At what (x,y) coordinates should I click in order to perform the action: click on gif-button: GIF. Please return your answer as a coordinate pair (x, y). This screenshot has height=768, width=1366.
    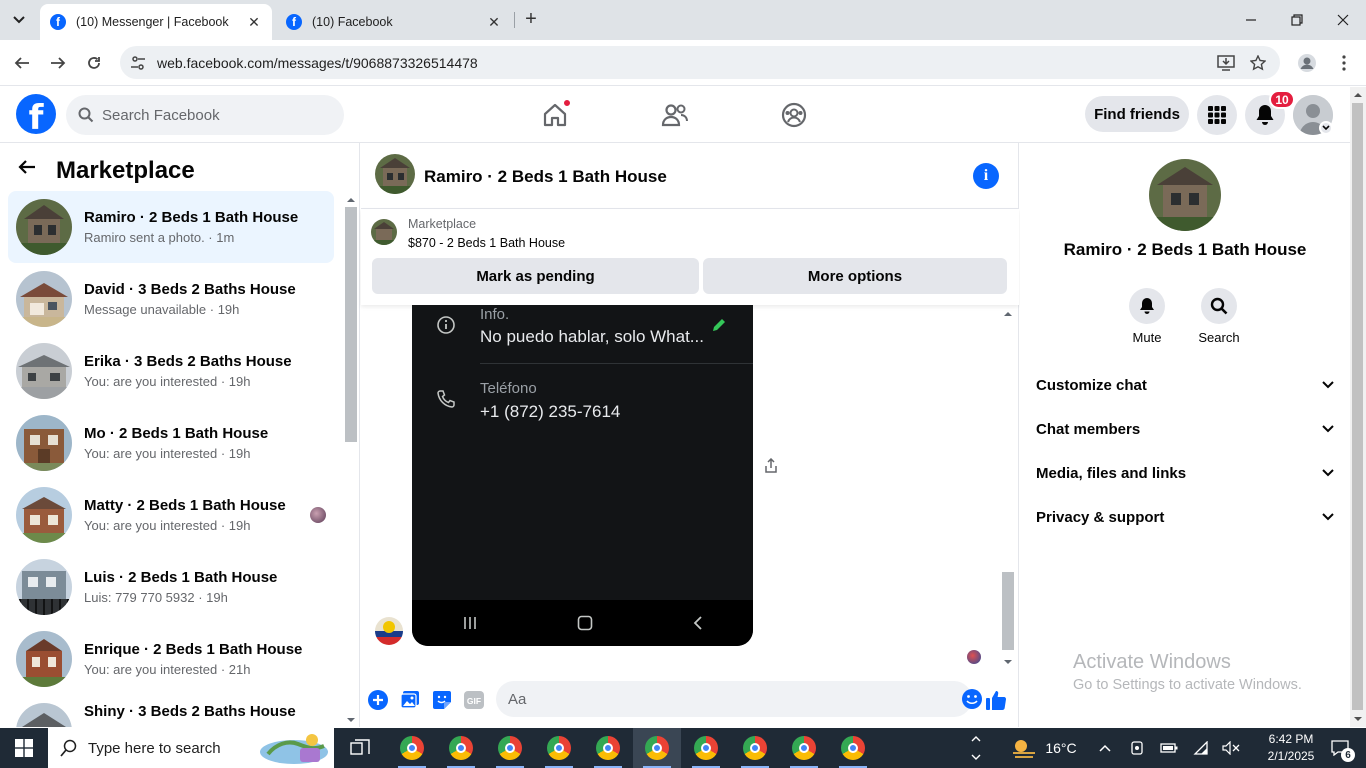
    Looking at the image, I should click on (474, 700).